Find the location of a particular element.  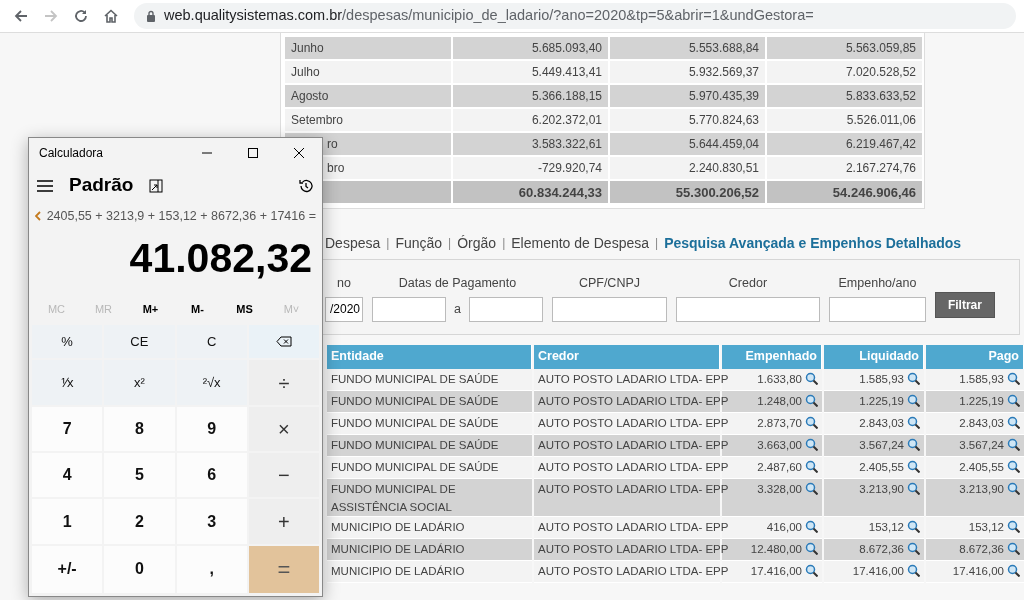

calculator-key: 2 is located at coordinates (139, 521).